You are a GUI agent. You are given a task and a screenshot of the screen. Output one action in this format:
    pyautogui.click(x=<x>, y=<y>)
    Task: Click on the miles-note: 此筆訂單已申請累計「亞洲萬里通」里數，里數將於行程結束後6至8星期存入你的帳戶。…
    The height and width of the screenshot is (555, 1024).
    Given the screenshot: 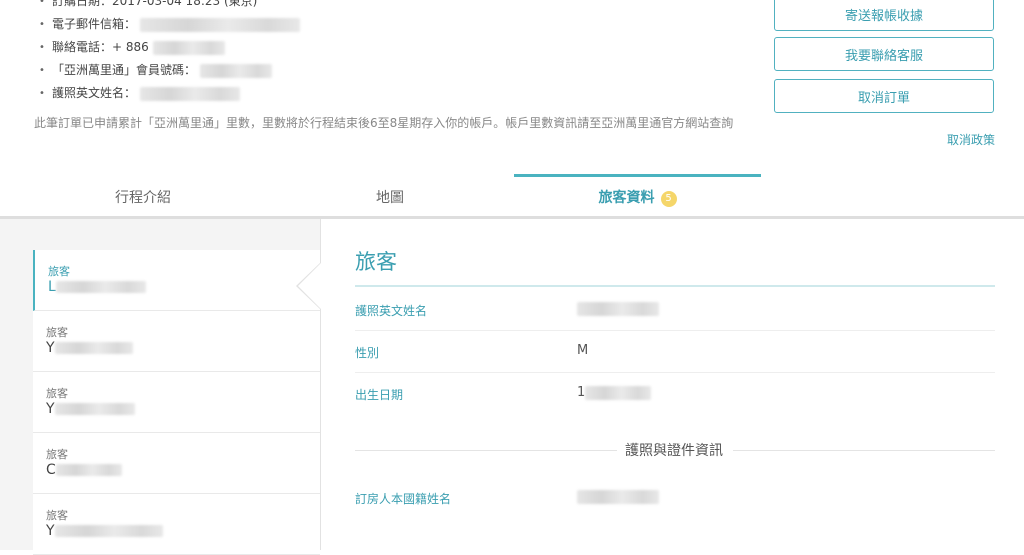 What is the action you would take?
    pyautogui.click(x=384, y=123)
    